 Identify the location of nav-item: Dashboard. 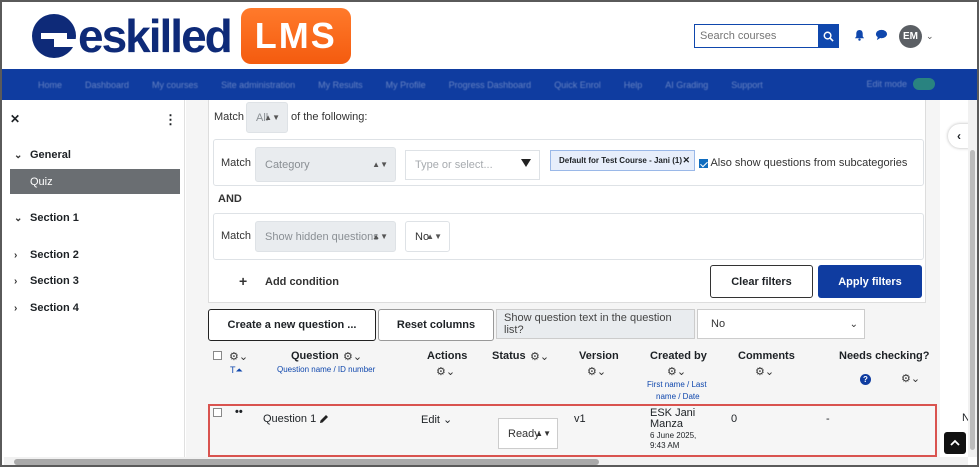
(107, 85).